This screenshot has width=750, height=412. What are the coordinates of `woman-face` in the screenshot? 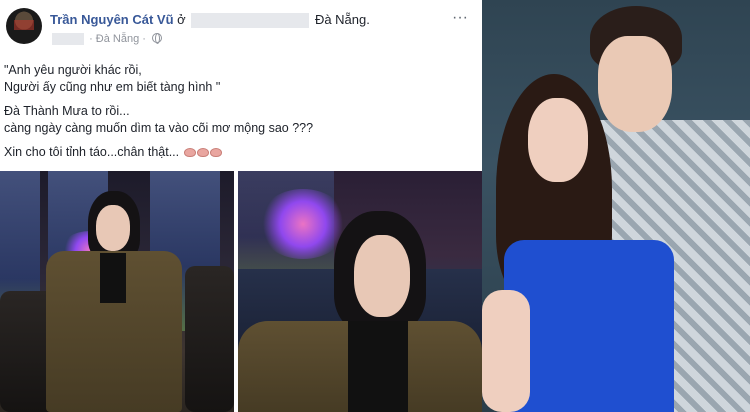 It's located at (558, 140).